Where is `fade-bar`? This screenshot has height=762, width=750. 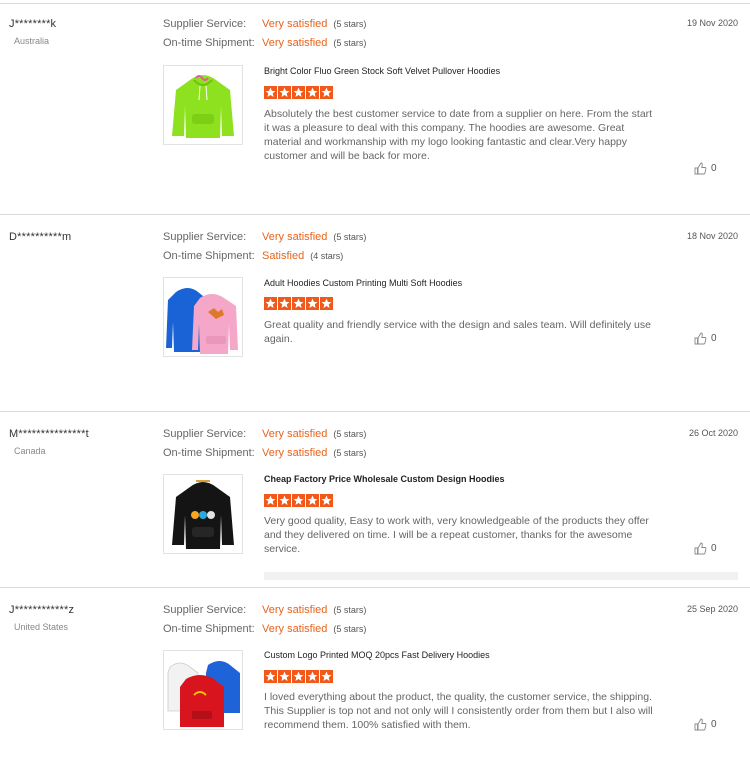
fade-bar is located at coordinates (501, 576).